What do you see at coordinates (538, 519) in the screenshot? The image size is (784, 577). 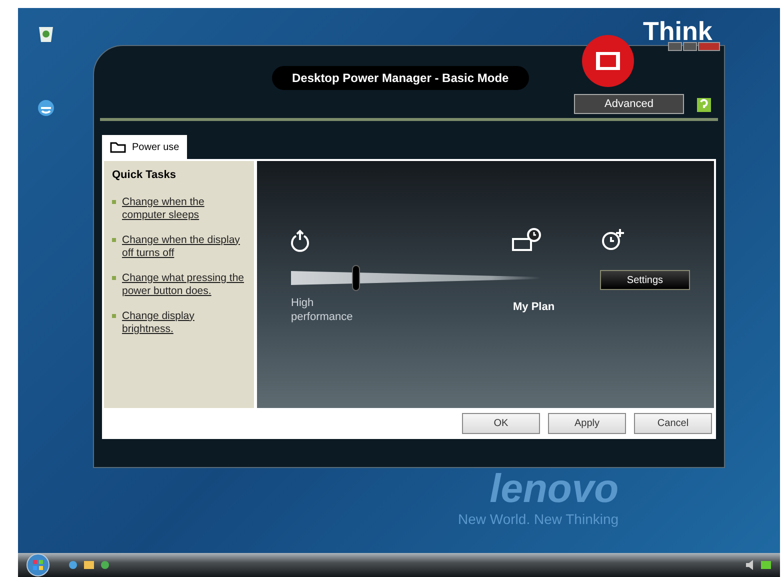 I see `wallpaper-slogan: New World. New Thinking` at bounding box center [538, 519].